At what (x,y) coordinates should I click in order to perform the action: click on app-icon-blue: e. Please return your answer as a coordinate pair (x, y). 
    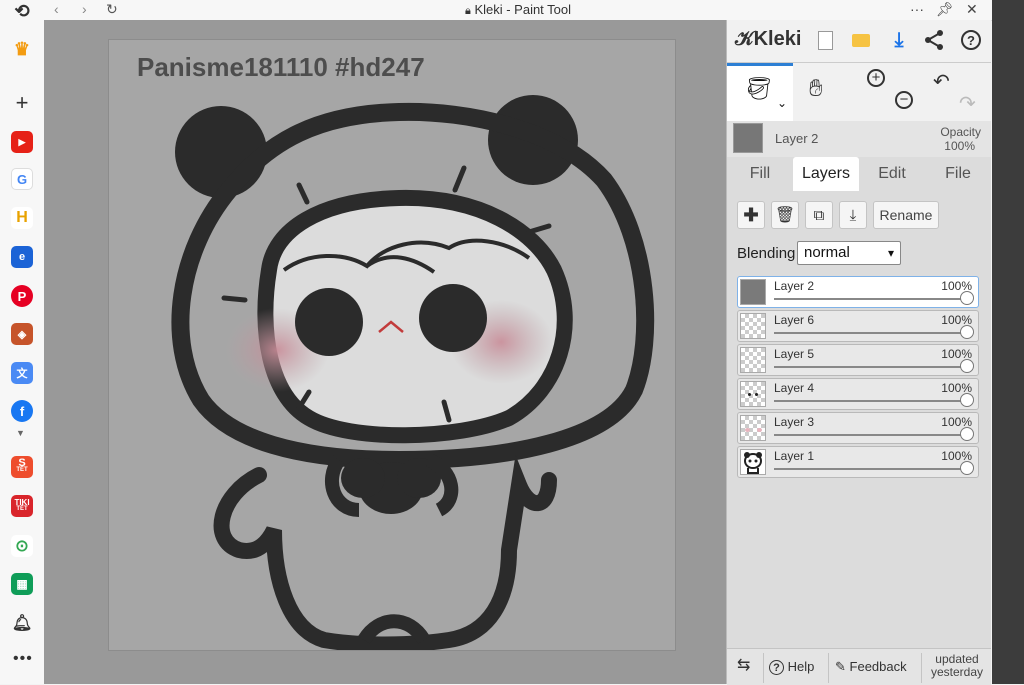
    Looking at the image, I should click on (22, 257).